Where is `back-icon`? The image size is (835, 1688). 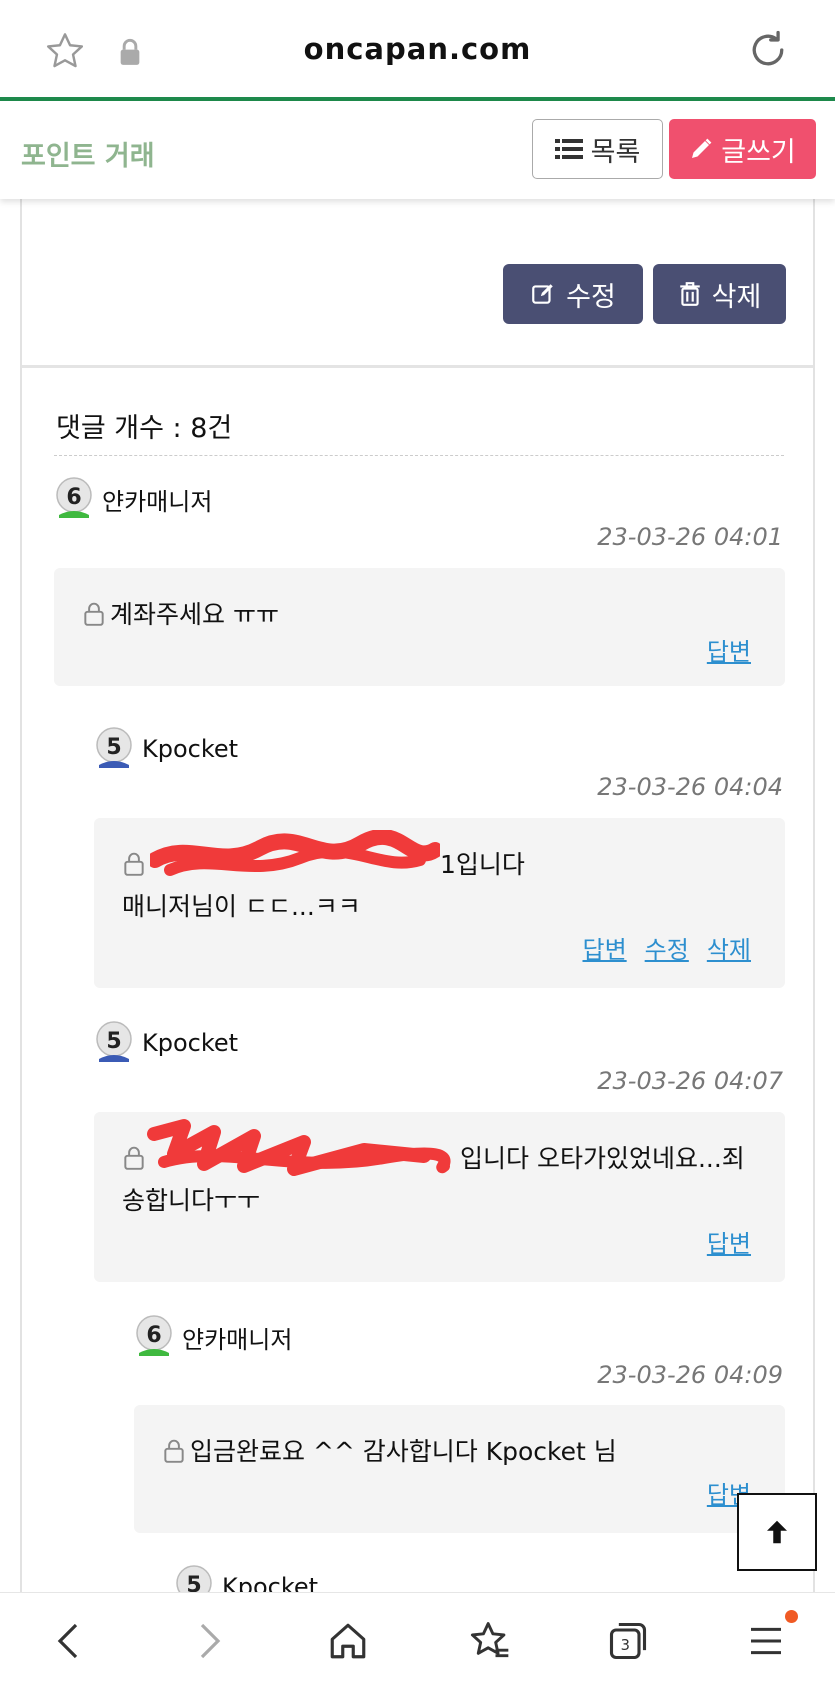
back-icon is located at coordinates (67, 1641).